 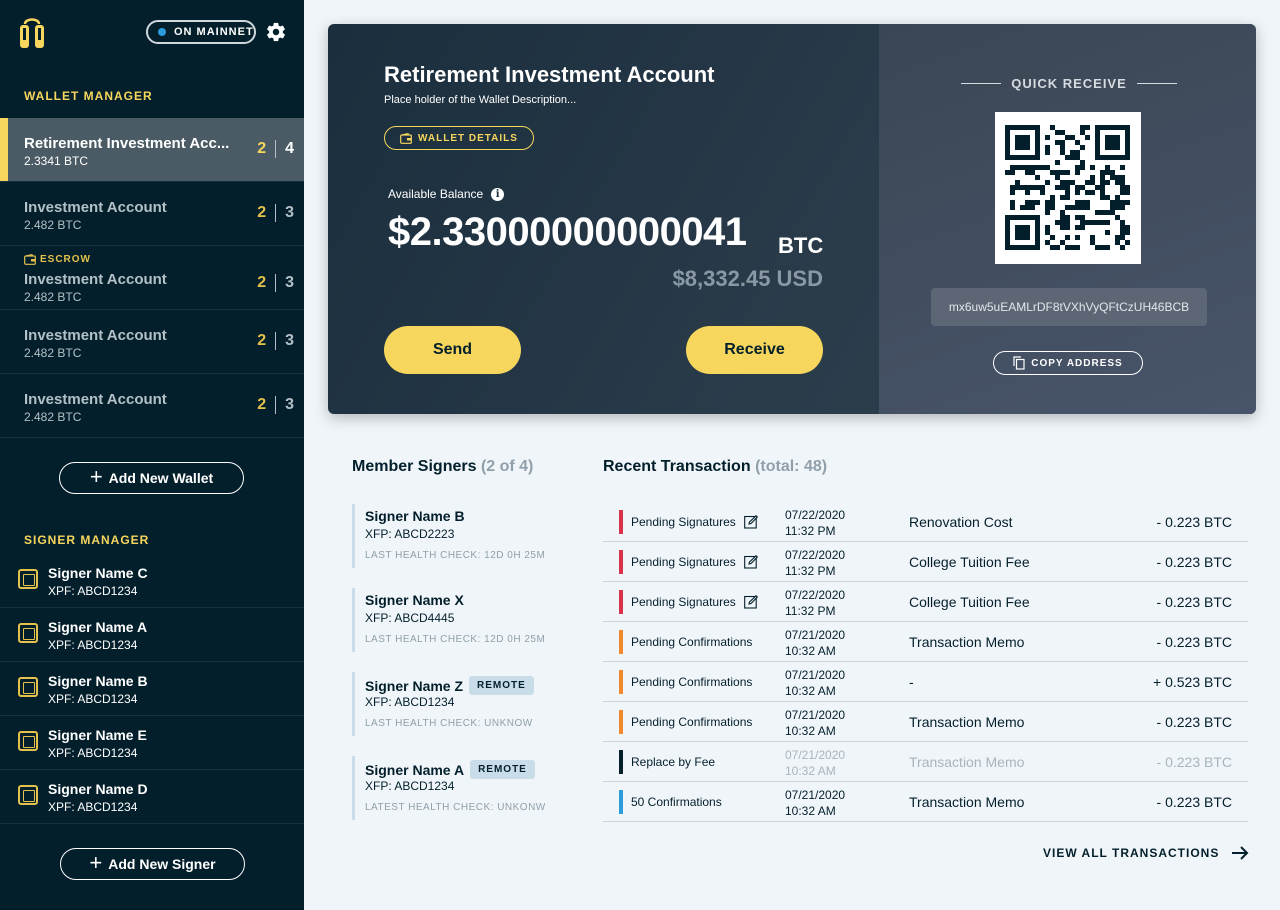 What do you see at coordinates (498, 194) in the screenshot?
I see `info-icon: i` at bounding box center [498, 194].